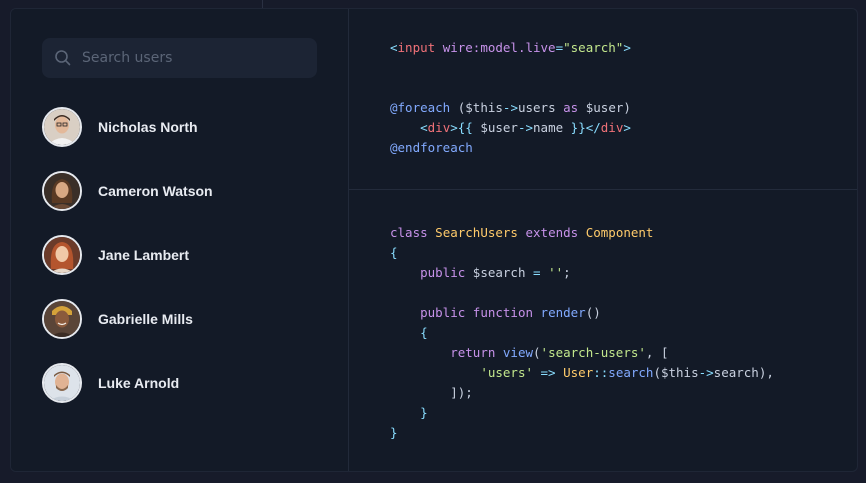 The height and width of the screenshot is (483, 866). Describe the element at coordinates (559, 352) in the screenshot. I see `code-line: return view('search-users', [` at that location.